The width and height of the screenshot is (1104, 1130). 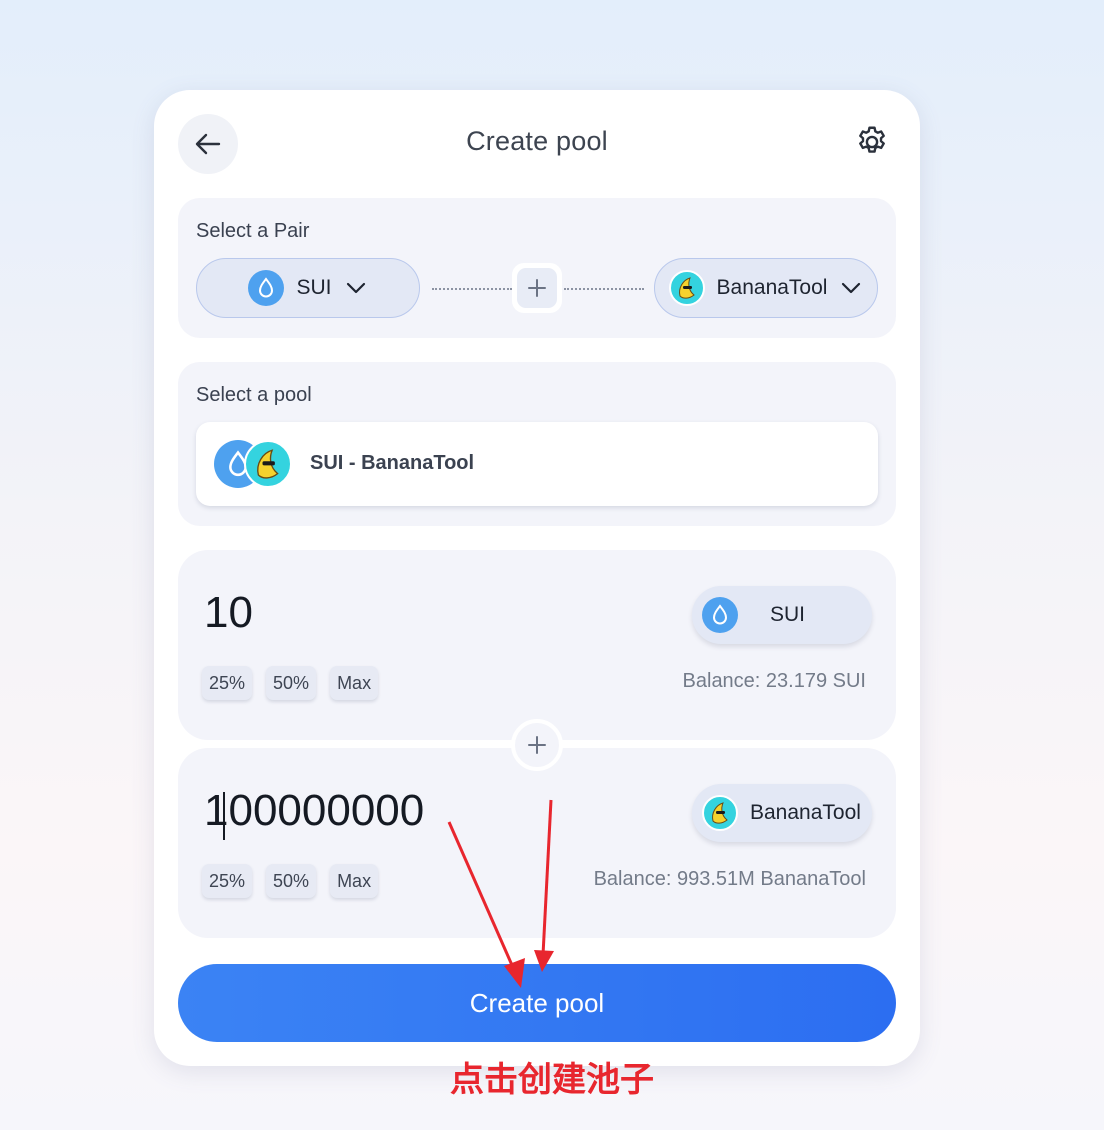 What do you see at coordinates (552, 1080) in the screenshot?
I see `annotation-text: 点击创建池子` at bounding box center [552, 1080].